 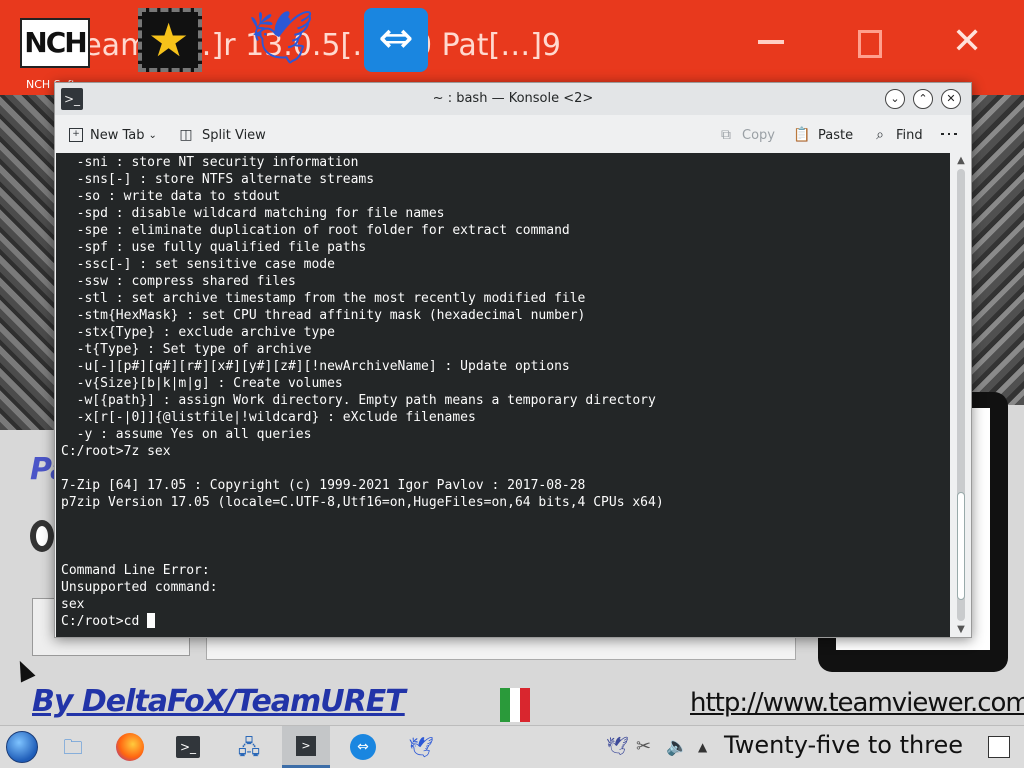 I want to click on background-close-button: ✕, so click(x=967, y=42).